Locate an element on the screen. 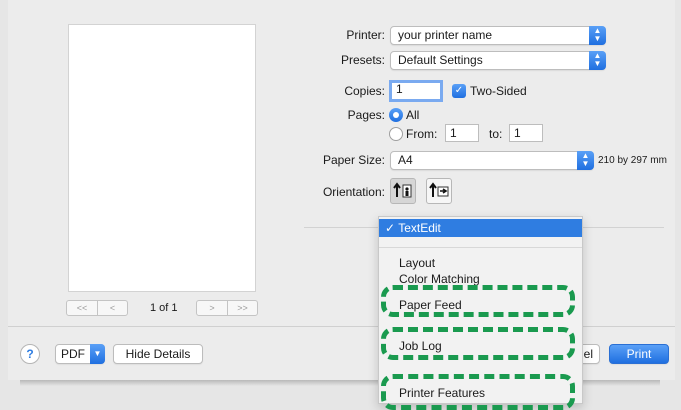 The image size is (681, 410). preview-nav-forward: > >> is located at coordinates (227, 308).